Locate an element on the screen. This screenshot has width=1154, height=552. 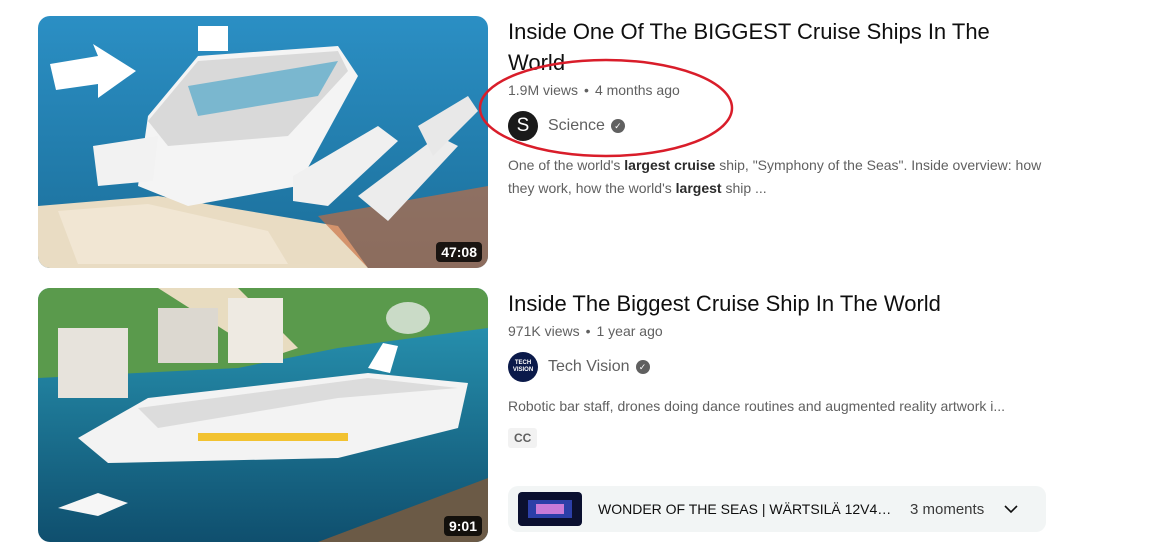
channel-avatar: S is located at coordinates (523, 126).